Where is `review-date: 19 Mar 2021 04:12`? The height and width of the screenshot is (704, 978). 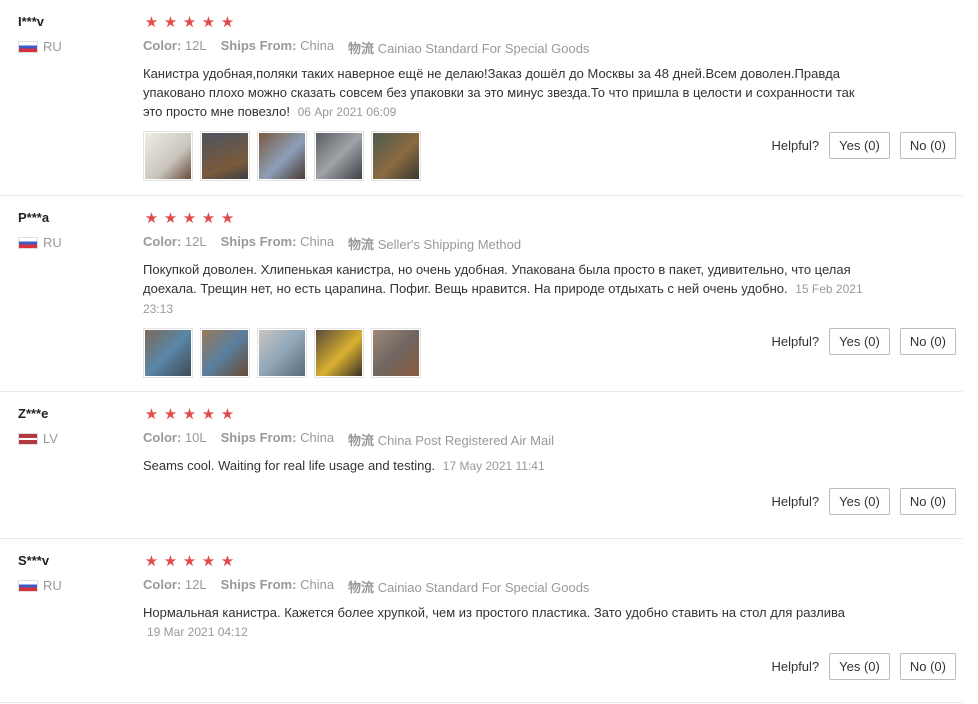 review-date: 19 Mar 2021 04:12 is located at coordinates (197, 632).